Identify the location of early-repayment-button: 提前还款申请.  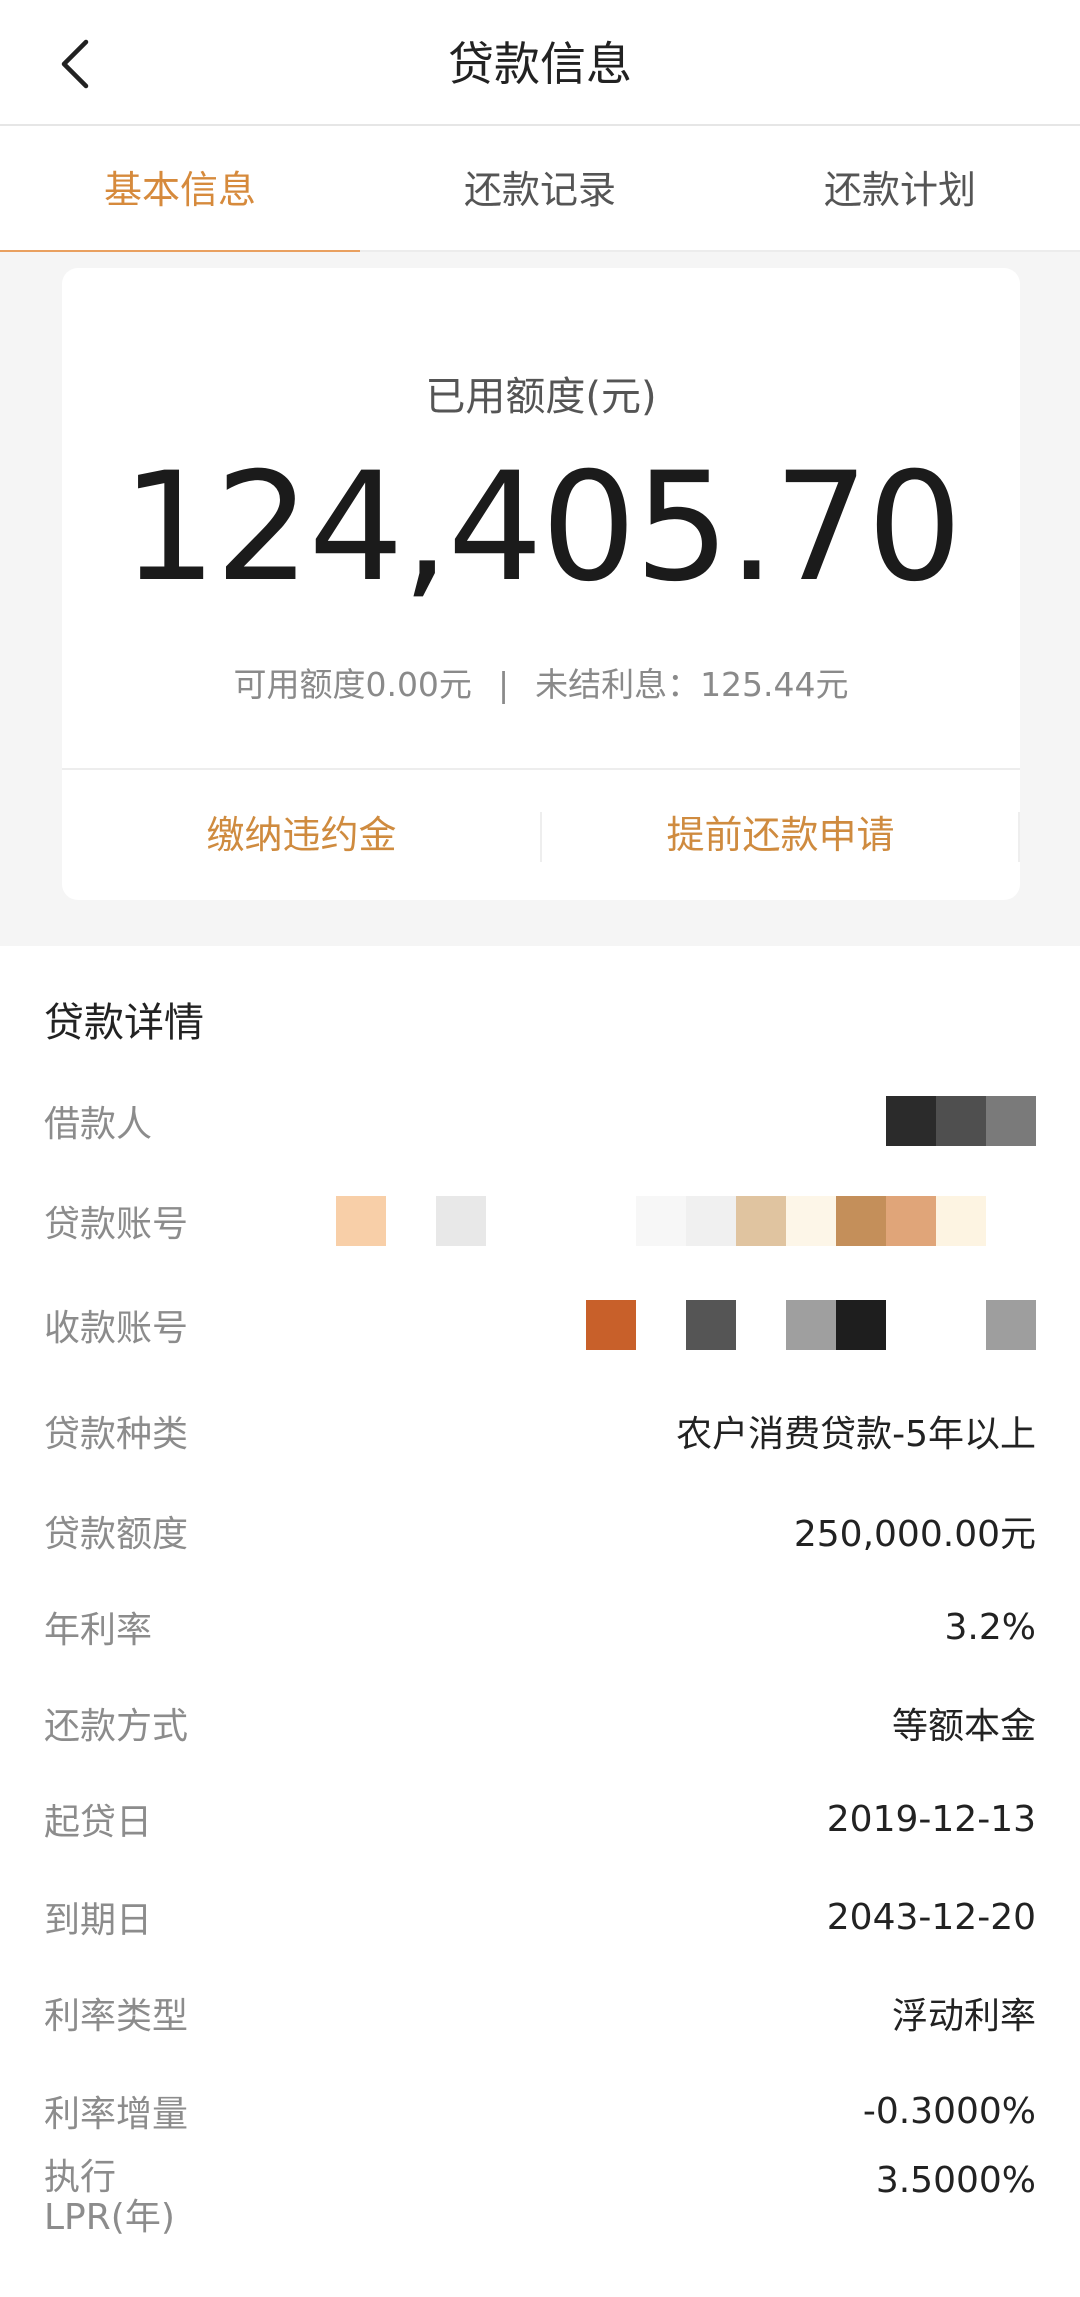
(780, 835).